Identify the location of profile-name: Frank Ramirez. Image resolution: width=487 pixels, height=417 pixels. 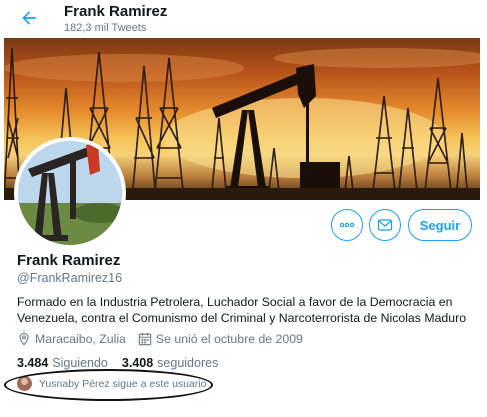
(69, 260).